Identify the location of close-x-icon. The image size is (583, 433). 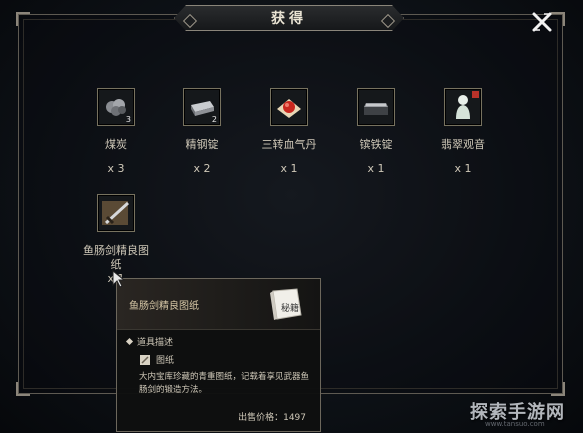
(542, 22).